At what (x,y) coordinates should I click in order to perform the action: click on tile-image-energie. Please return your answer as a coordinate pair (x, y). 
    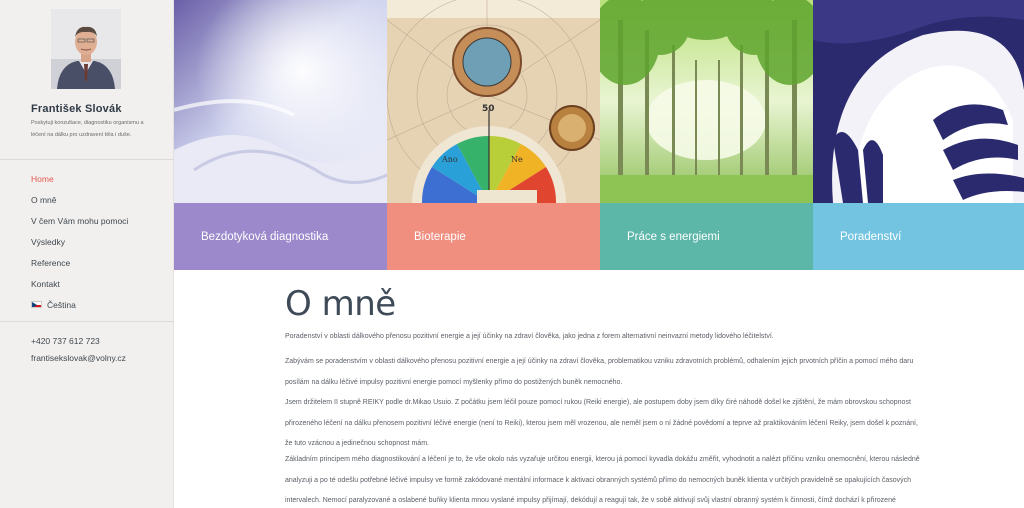
    Looking at the image, I should click on (706, 101).